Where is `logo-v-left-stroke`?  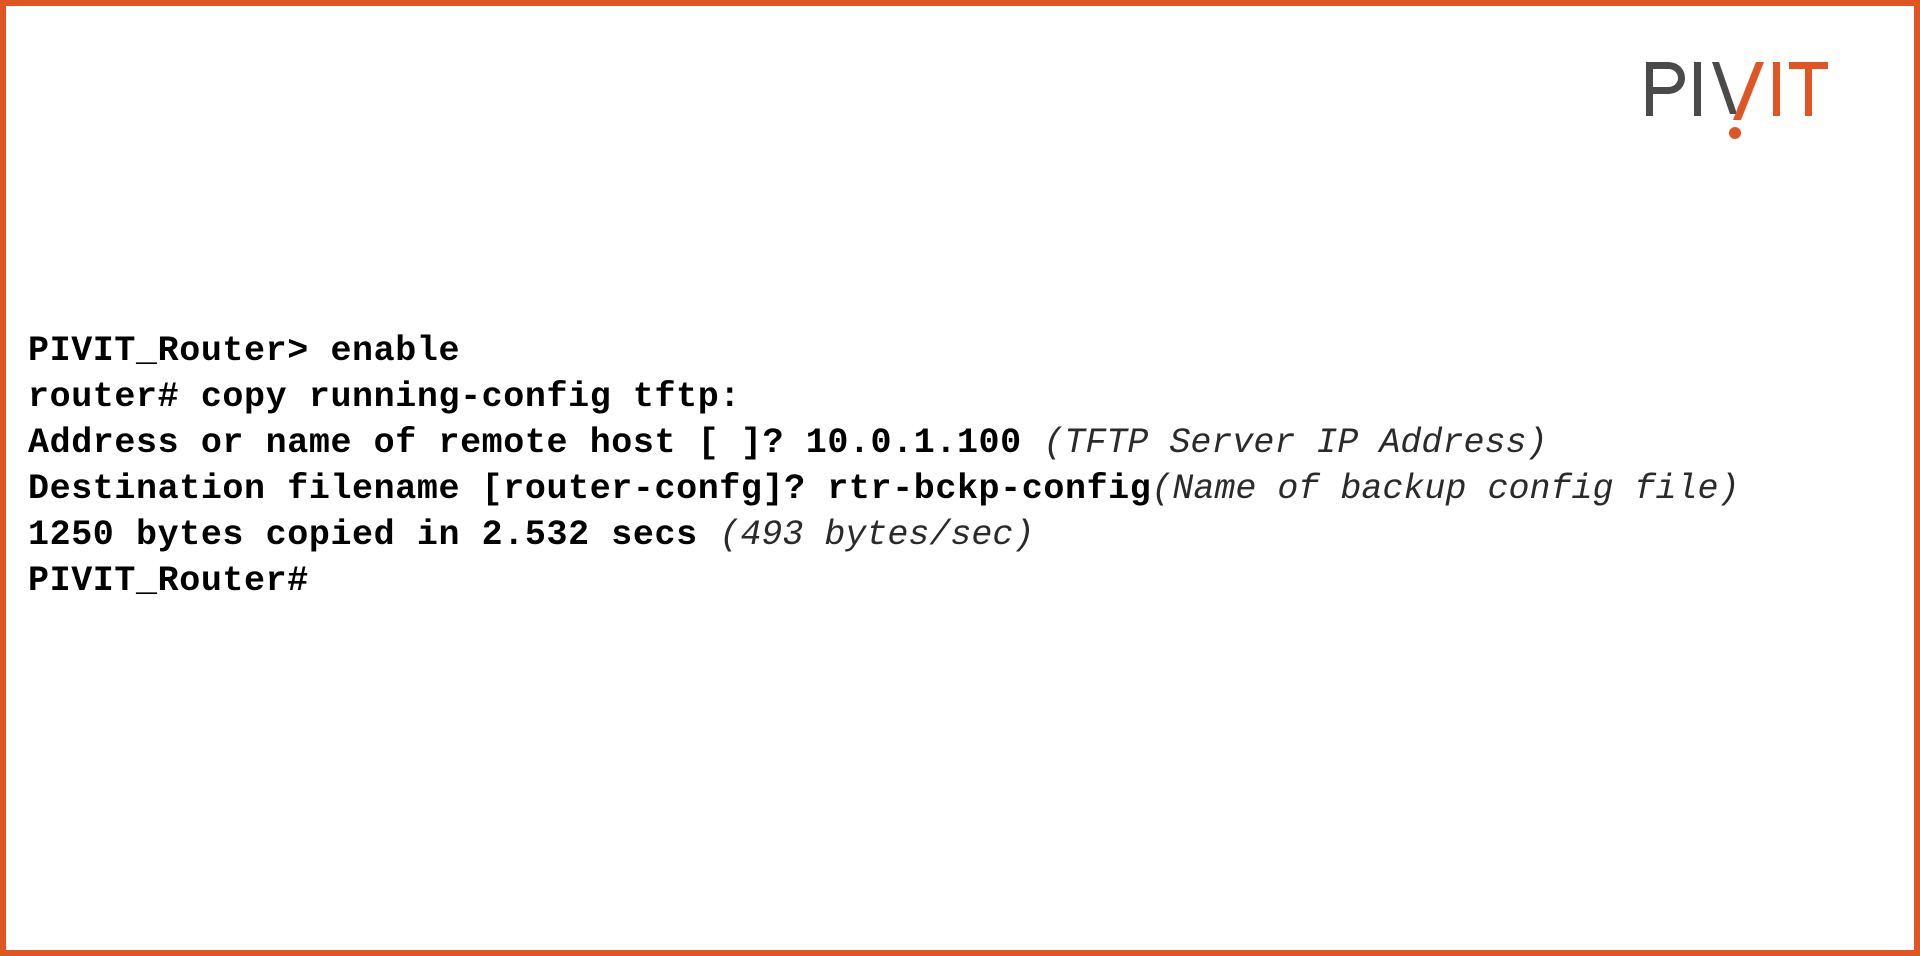 logo-v-left-stroke is located at coordinates (1724, 88).